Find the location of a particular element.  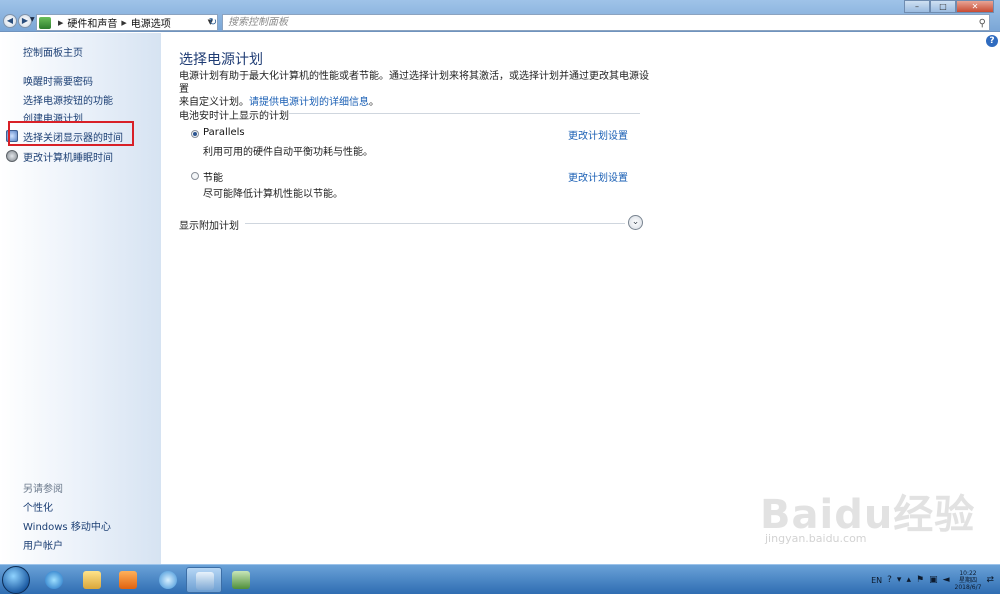

folder-icon is located at coordinates (92, 580).